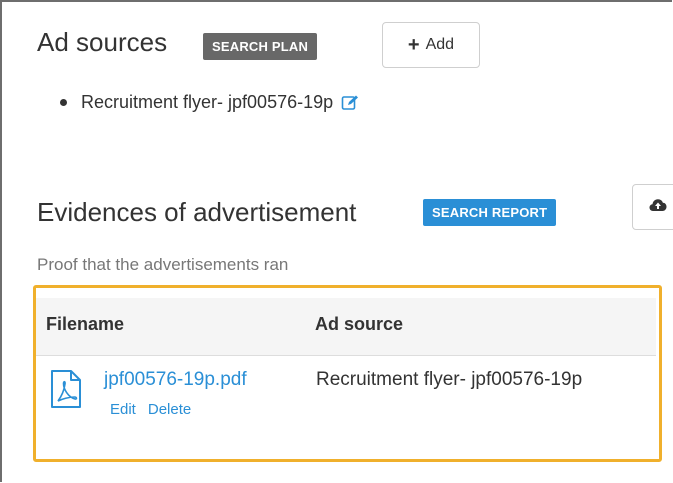 This screenshot has width=673, height=483. What do you see at coordinates (197, 212) in the screenshot?
I see `evidences-heading: Evidences of advertisement` at bounding box center [197, 212].